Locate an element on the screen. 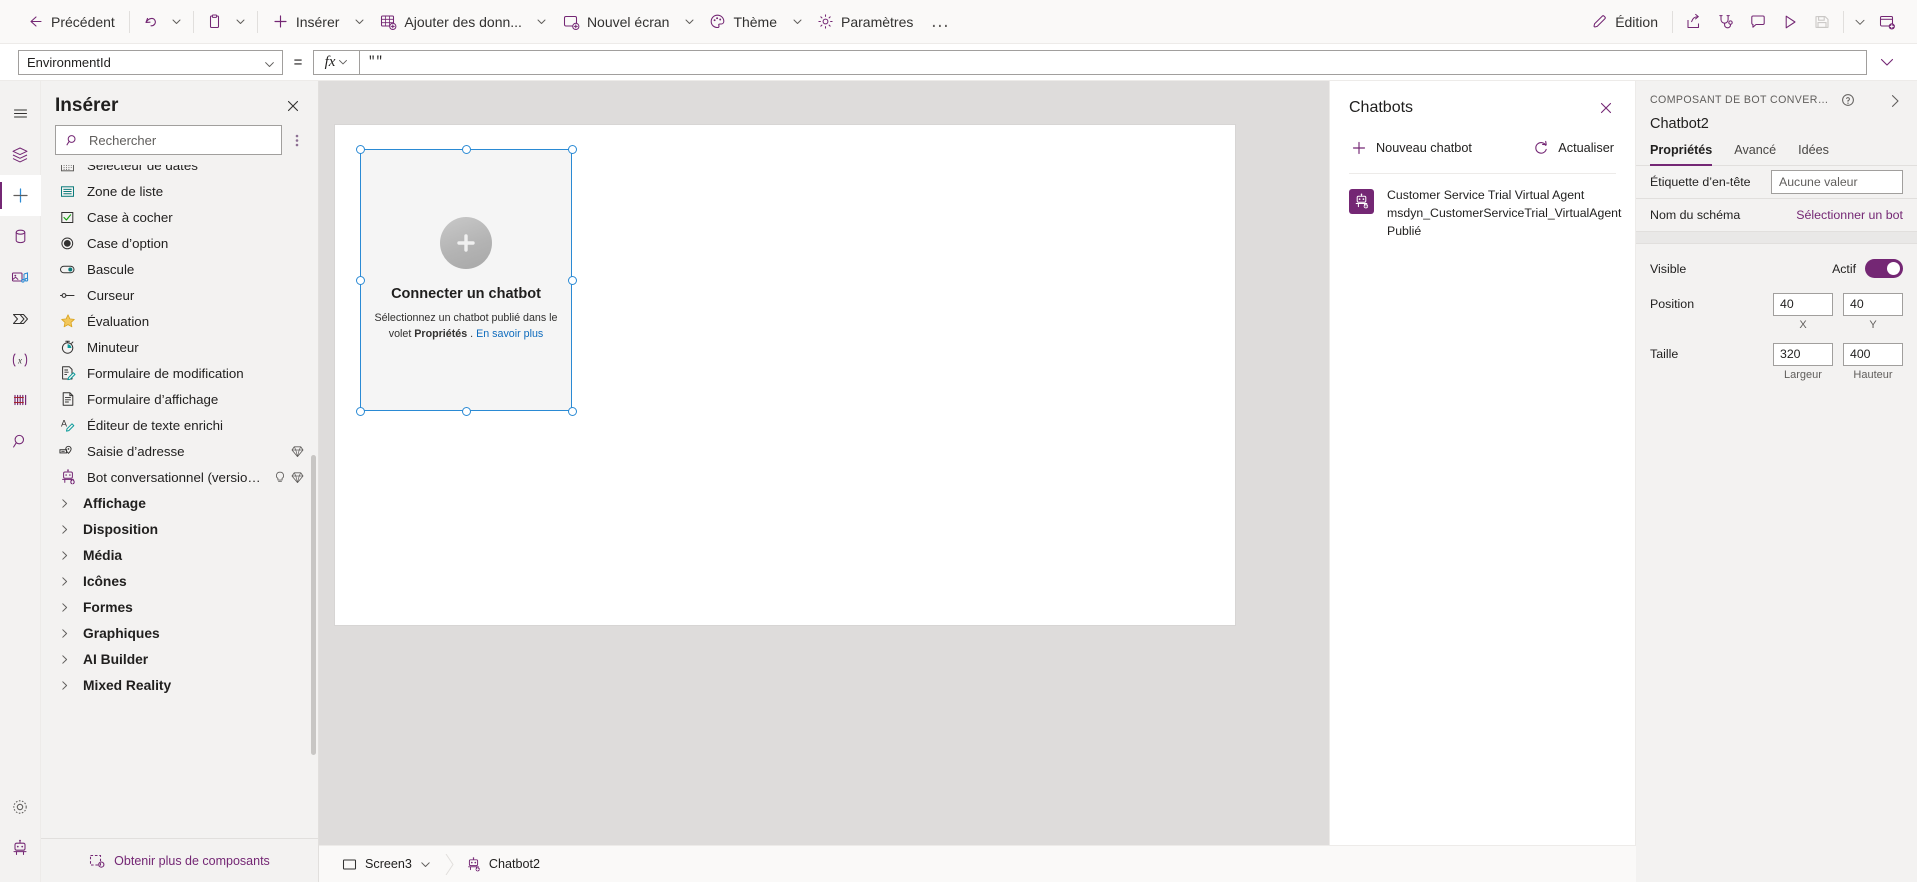  resize-handle-n is located at coordinates (466, 149).